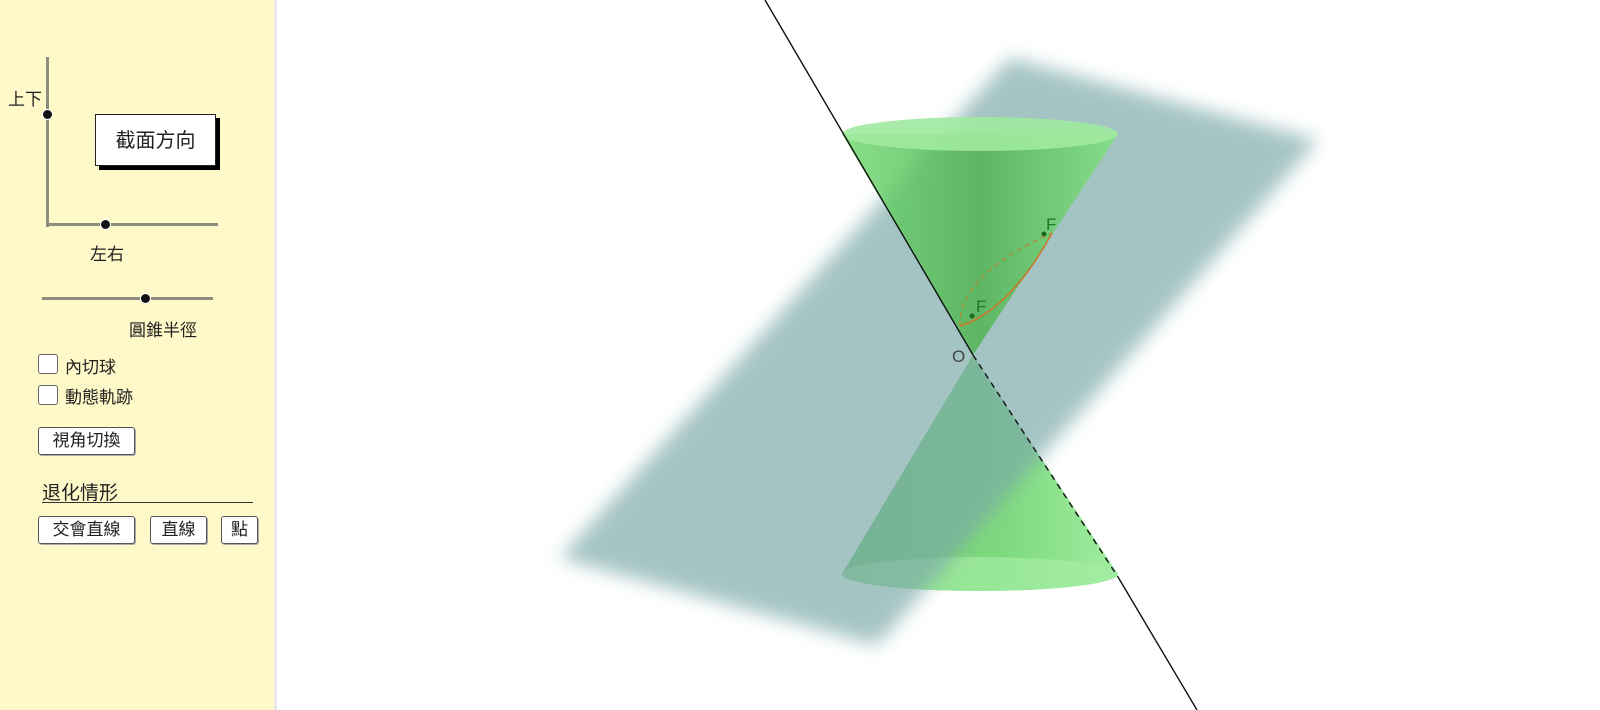  I want to click on dynamic-trace-label: 動態軌跡, so click(99, 398).